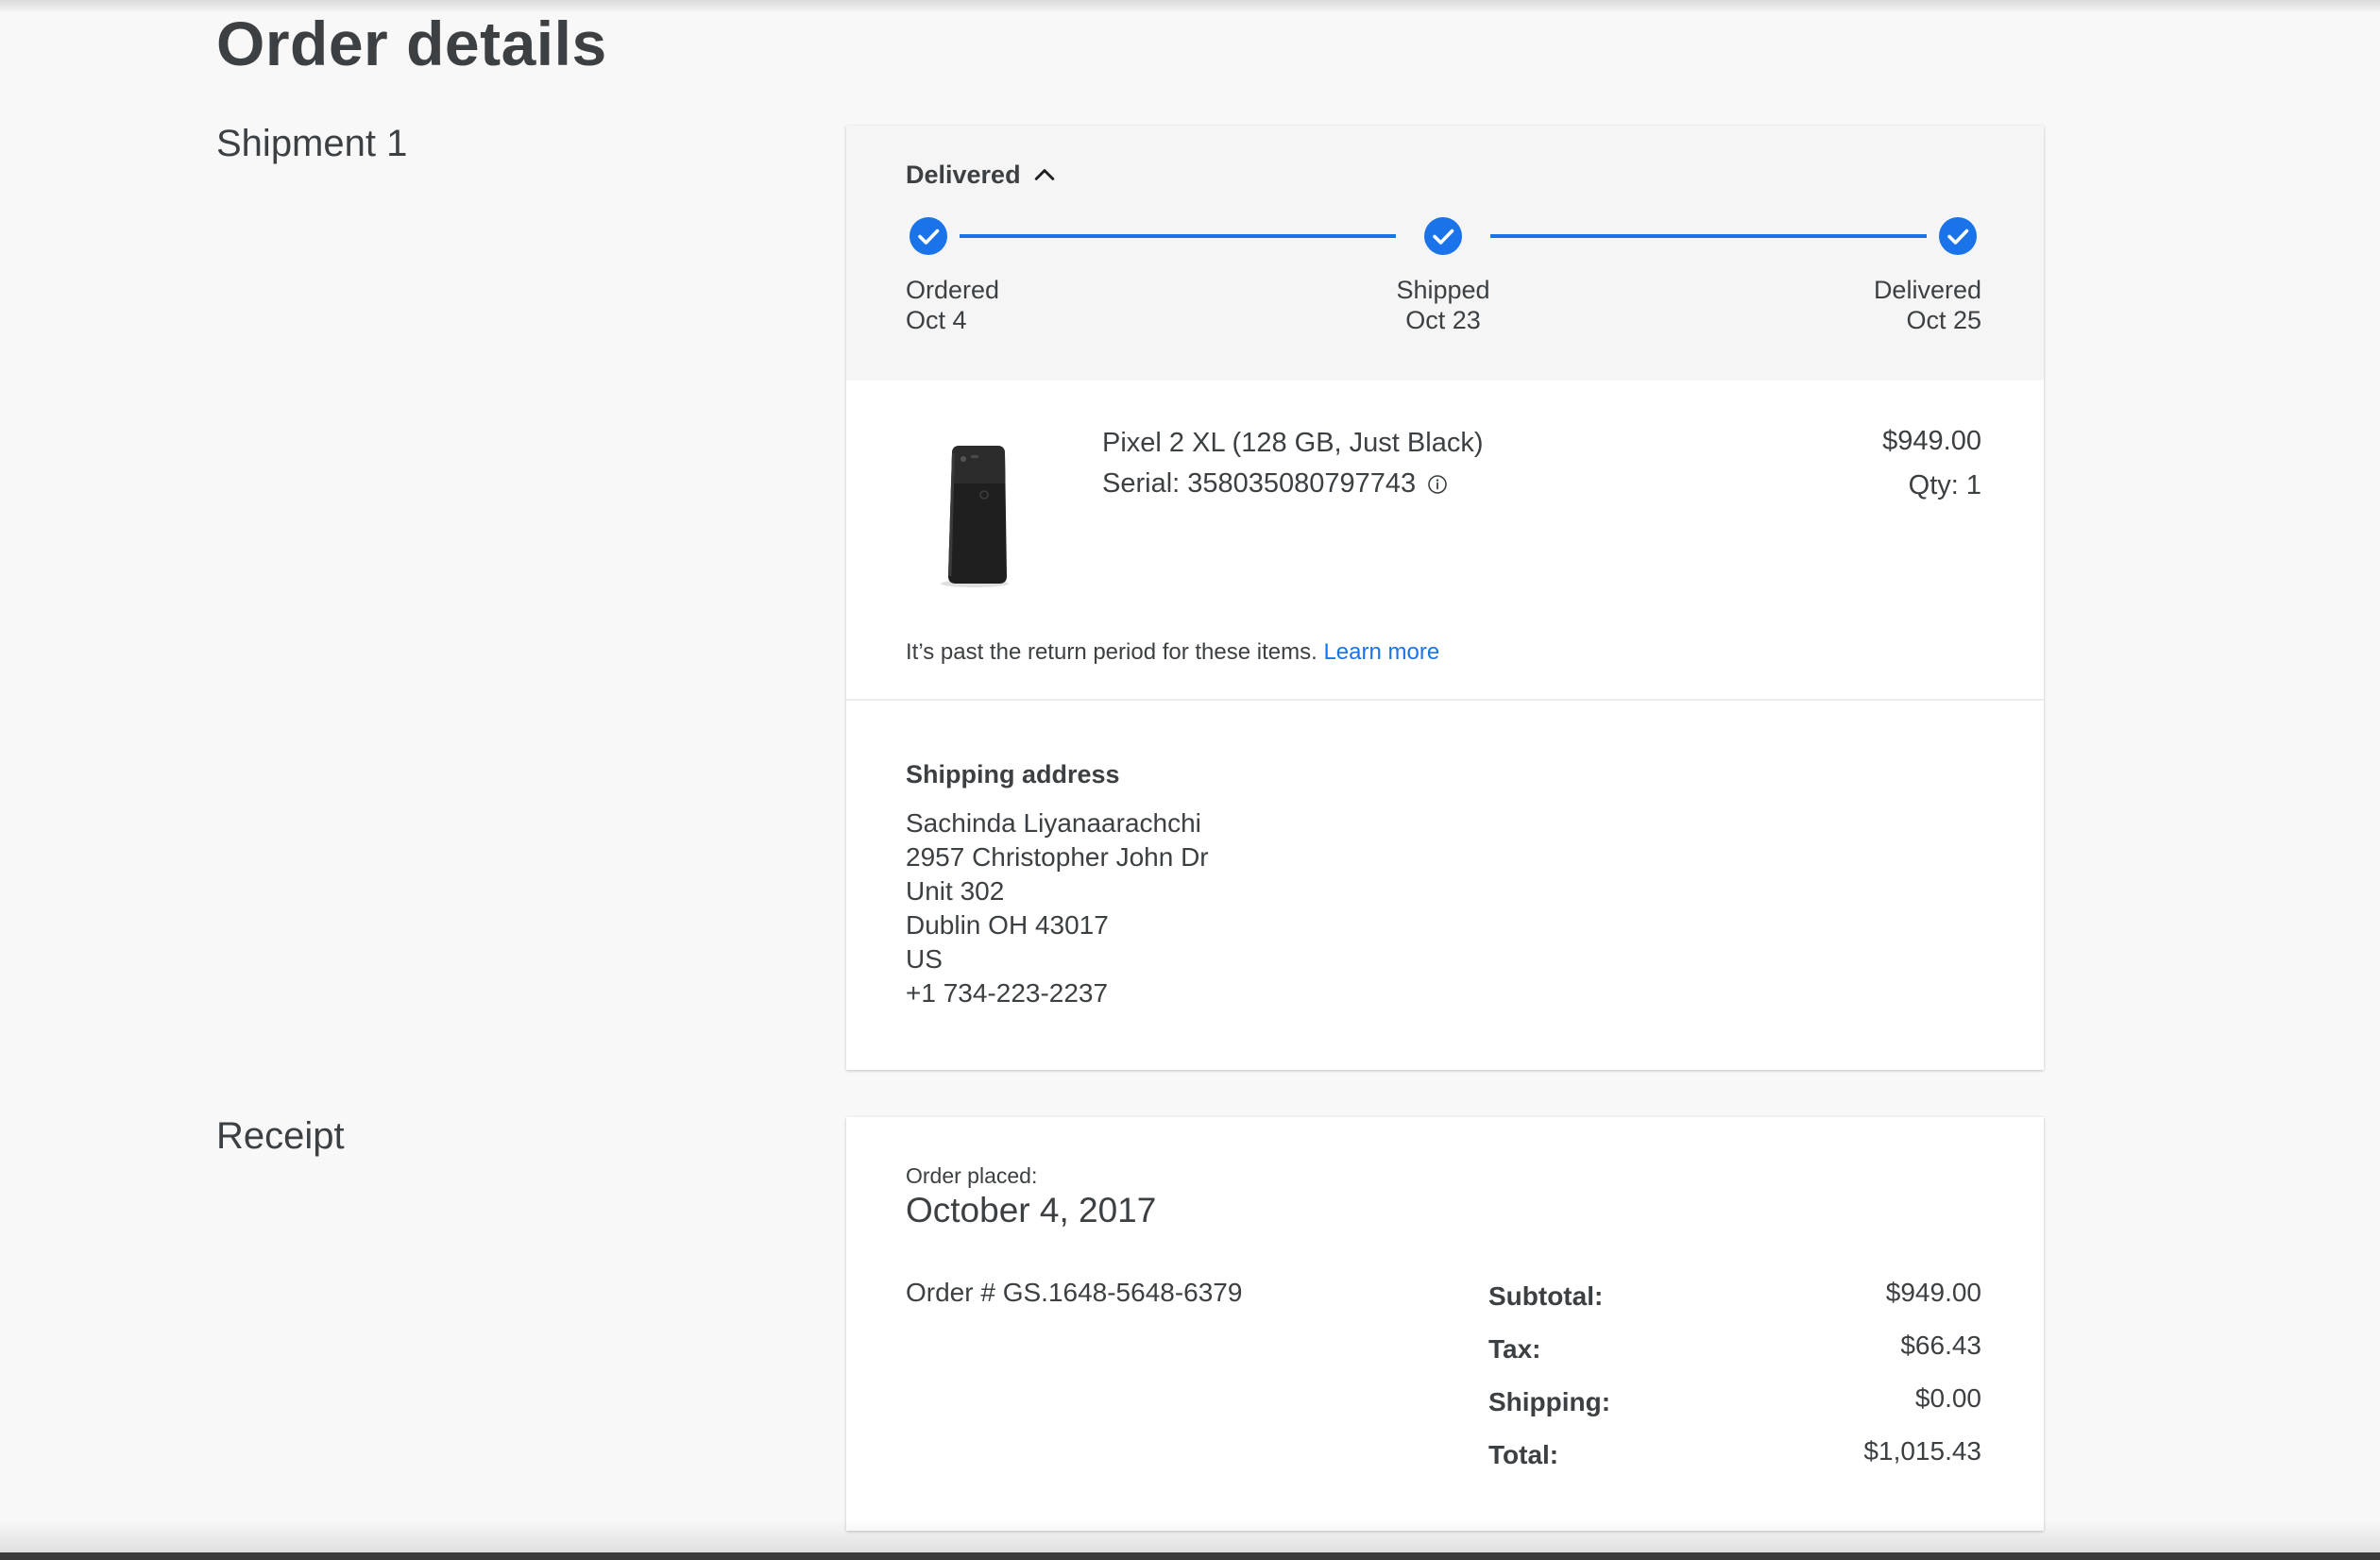 This screenshot has width=2380, height=1560. I want to click on product-price: $949.00, so click(1931, 441).